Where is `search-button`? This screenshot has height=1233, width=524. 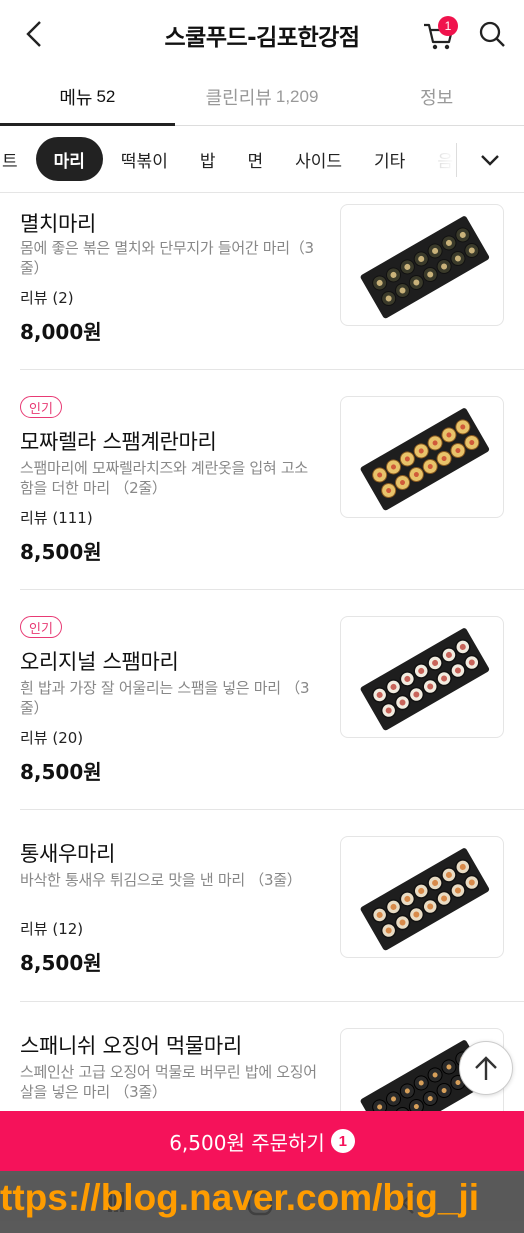 search-button is located at coordinates (492, 34).